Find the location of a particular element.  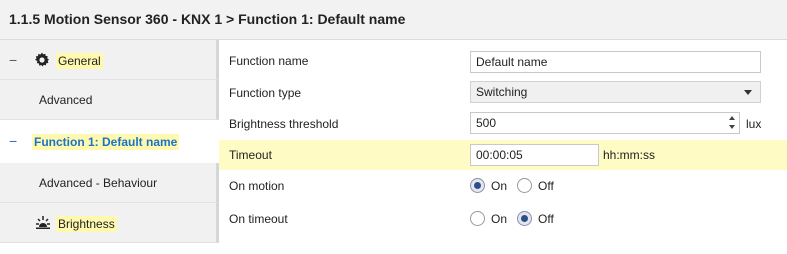

row-timeout: Timeout 00:00:05 hh:mm:ss is located at coordinates (503, 155).